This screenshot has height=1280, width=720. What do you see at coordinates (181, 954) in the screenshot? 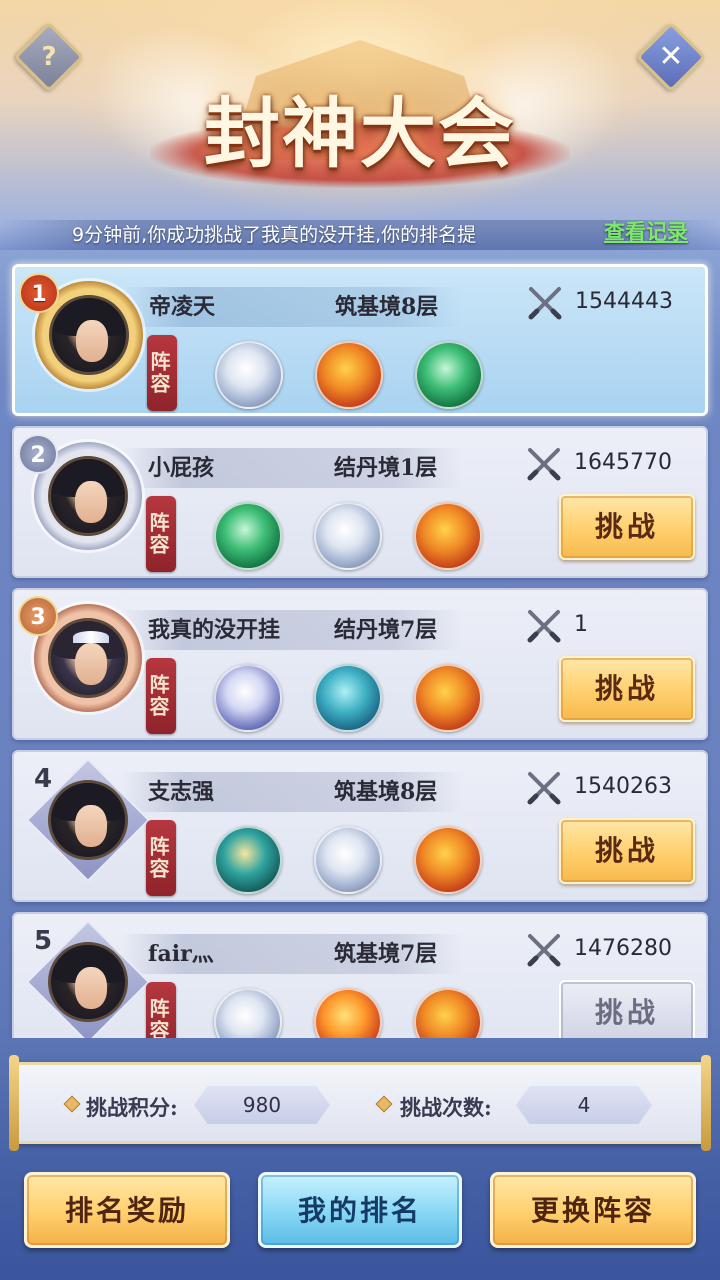
I see `player-name: fair灬` at bounding box center [181, 954].